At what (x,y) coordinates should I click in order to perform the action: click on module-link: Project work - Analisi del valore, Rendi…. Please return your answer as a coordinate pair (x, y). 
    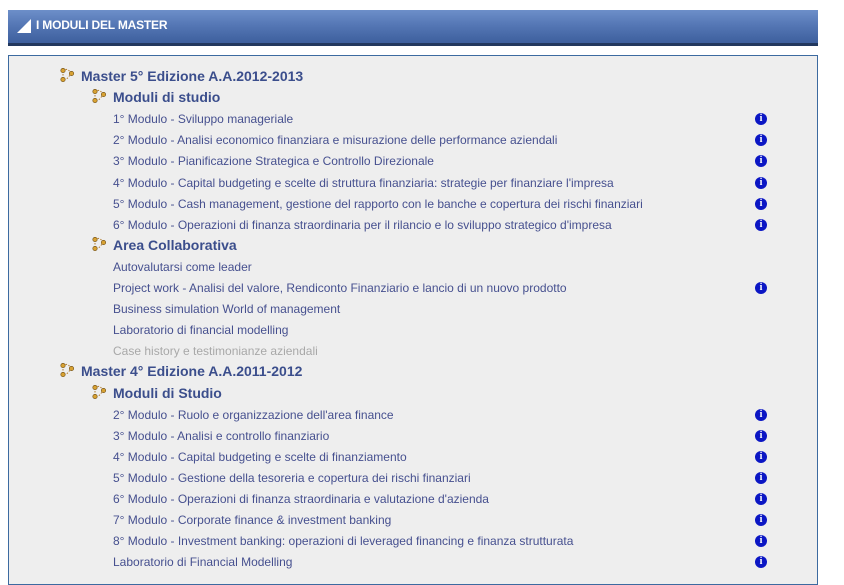
    Looking at the image, I should click on (340, 288).